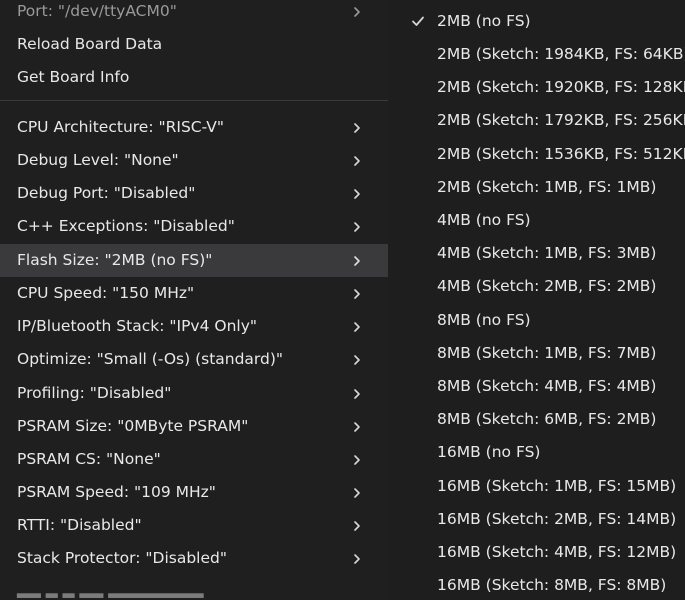 The width and height of the screenshot is (685, 600). I want to click on flash-option: 8MB (Sketch: 6MB, FS: 2MB), so click(537, 418).